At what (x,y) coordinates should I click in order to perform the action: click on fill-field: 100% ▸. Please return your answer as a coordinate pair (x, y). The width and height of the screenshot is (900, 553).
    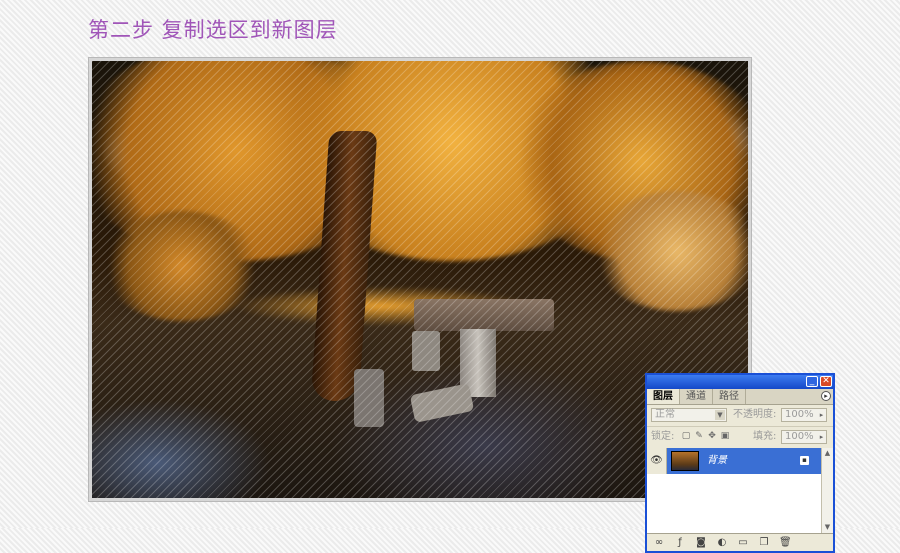
    Looking at the image, I should click on (804, 437).